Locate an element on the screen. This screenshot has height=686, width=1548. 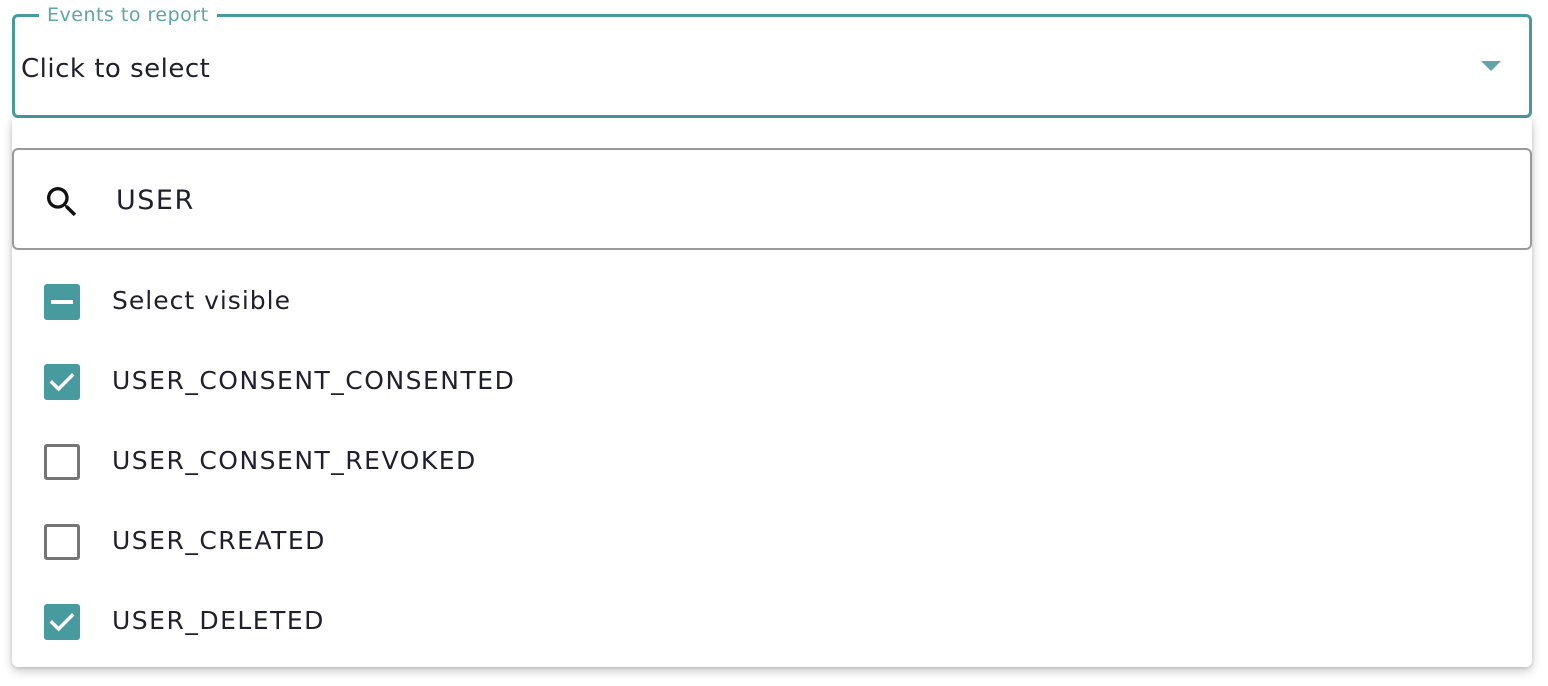
option-label: USER_DELETED is located at coordinates (218, 620).